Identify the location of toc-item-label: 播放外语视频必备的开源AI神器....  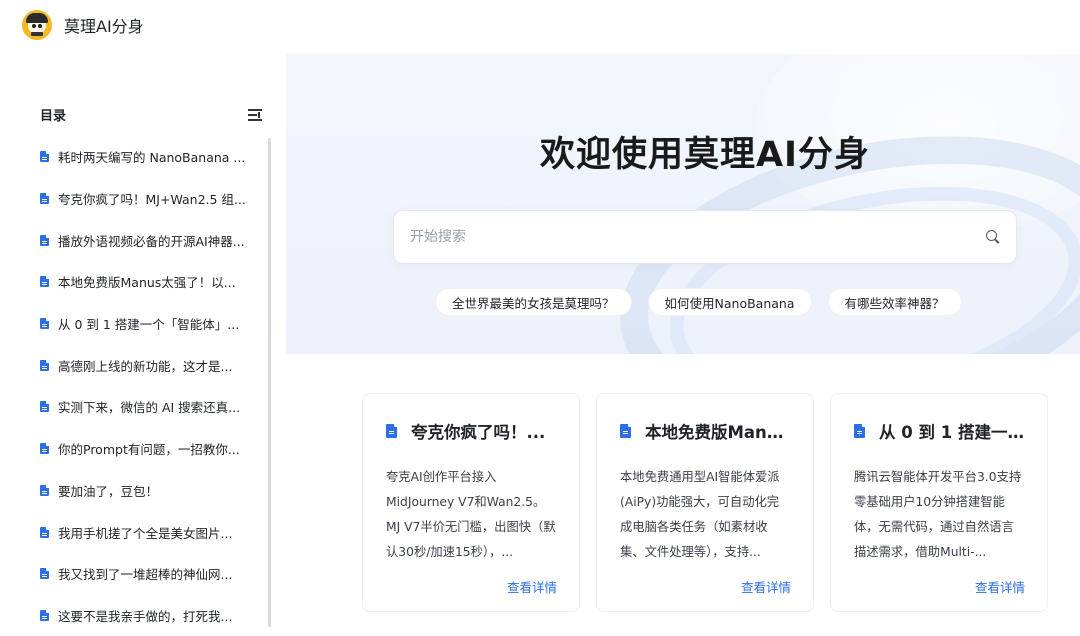
(151, 241).